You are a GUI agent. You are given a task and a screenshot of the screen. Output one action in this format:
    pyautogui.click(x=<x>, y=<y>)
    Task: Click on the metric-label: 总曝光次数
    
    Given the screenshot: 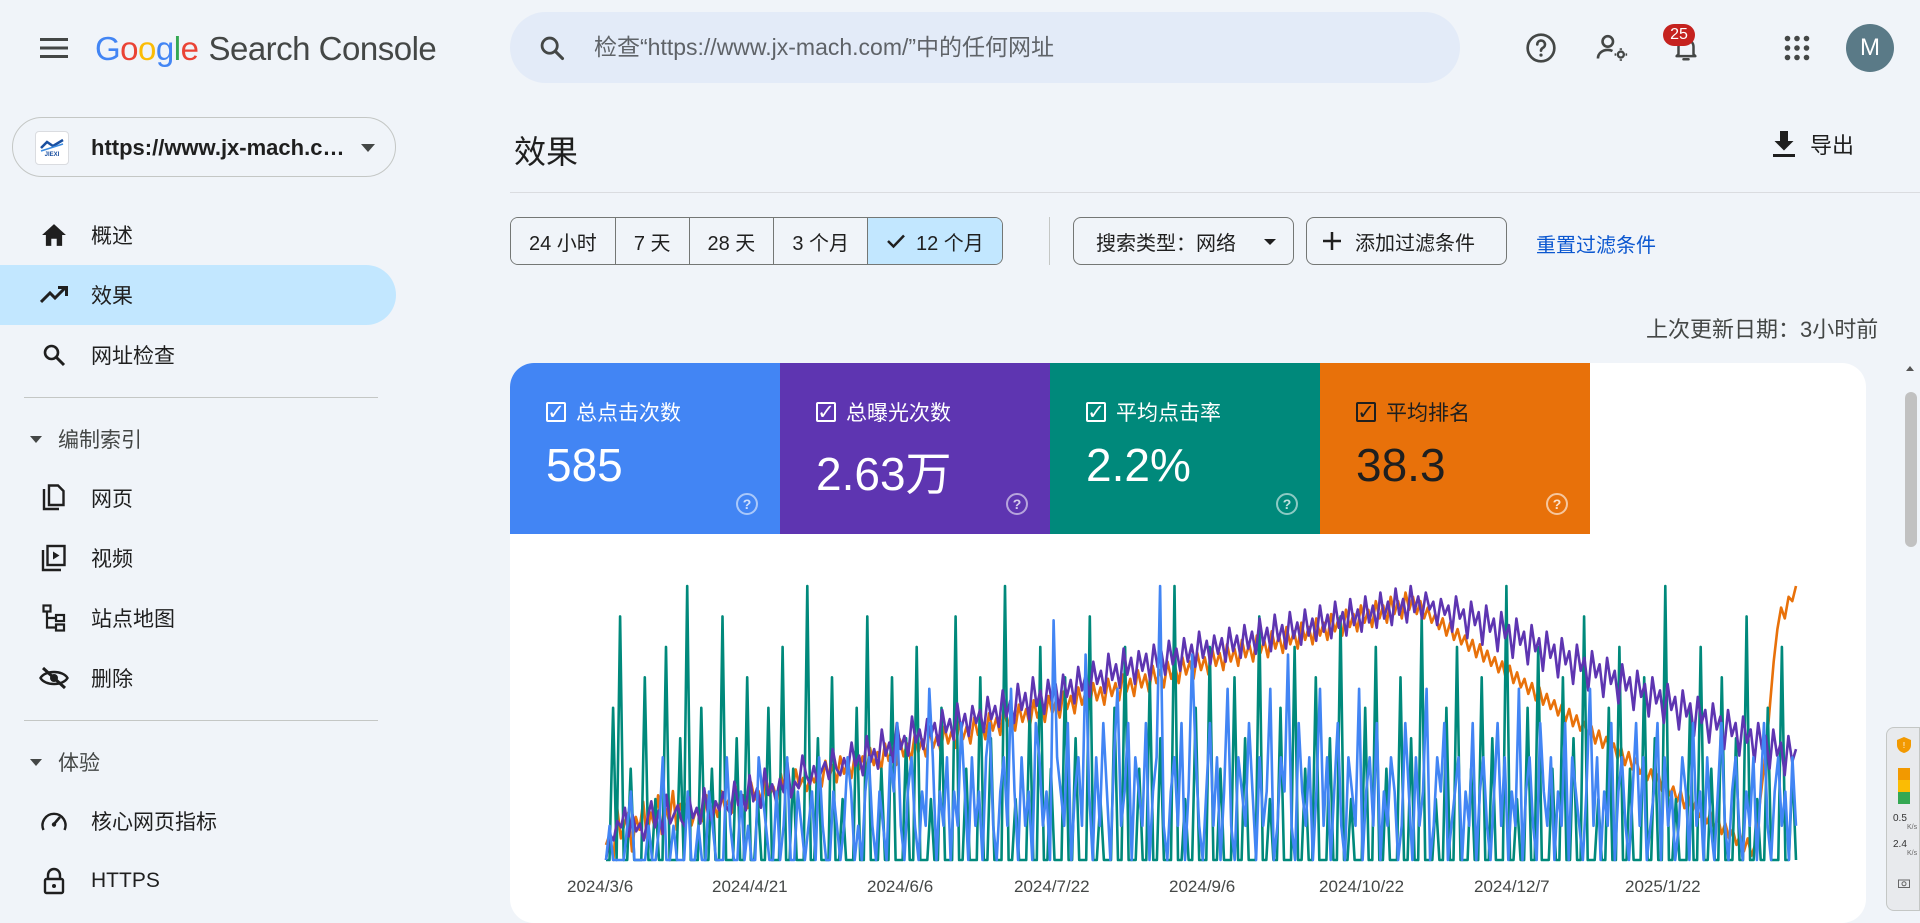 What is the action you would take?
    pyautogui.click(x=898, y=413)
    